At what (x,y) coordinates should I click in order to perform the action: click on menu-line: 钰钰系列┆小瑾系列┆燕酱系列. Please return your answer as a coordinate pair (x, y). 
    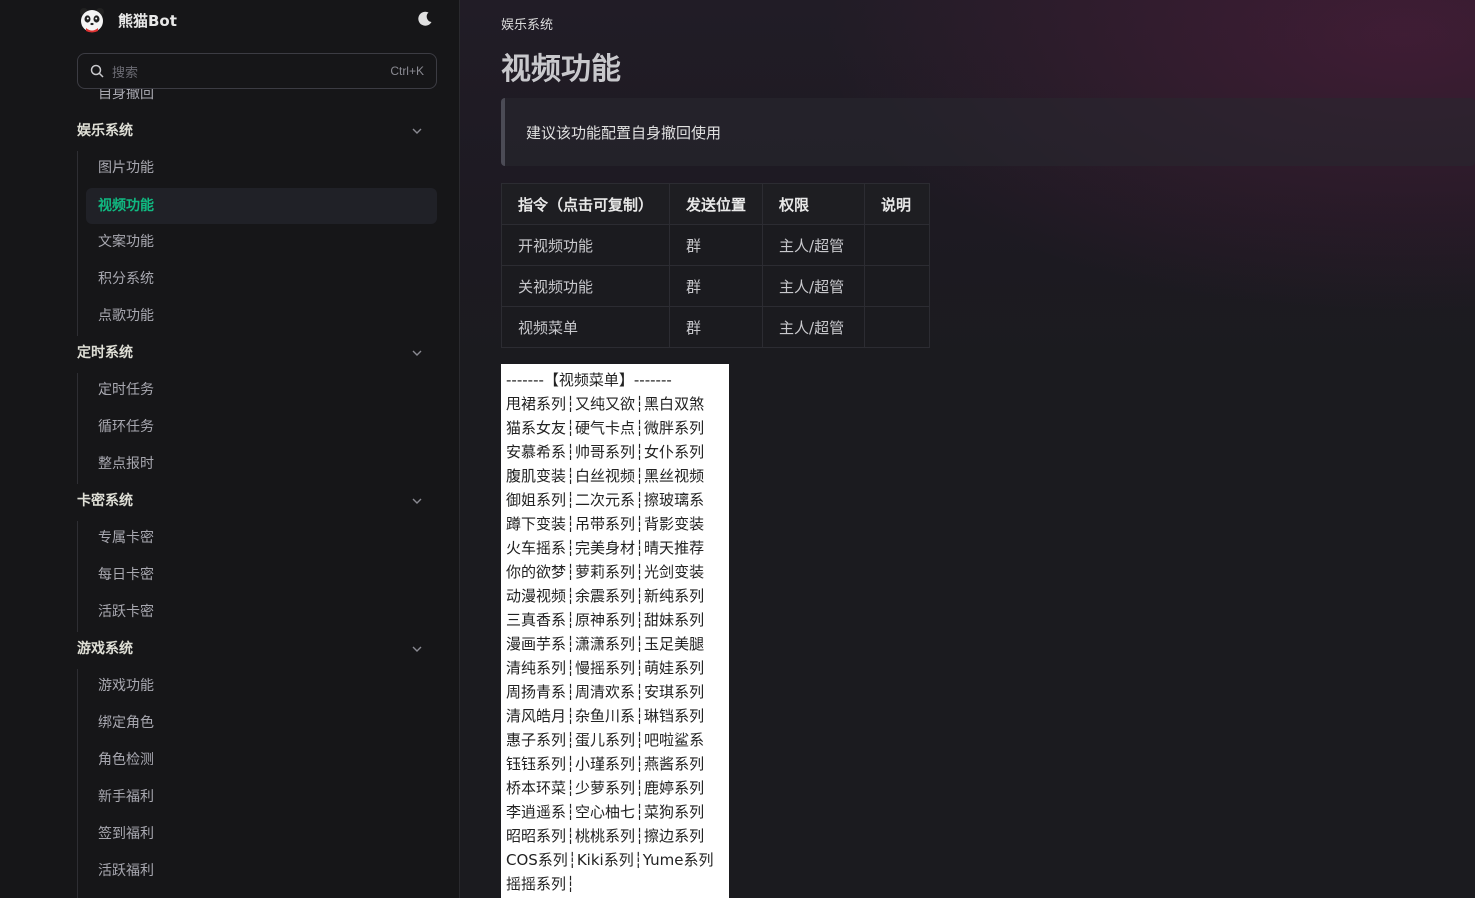
    Looking at the image, I should click on (605, 764).